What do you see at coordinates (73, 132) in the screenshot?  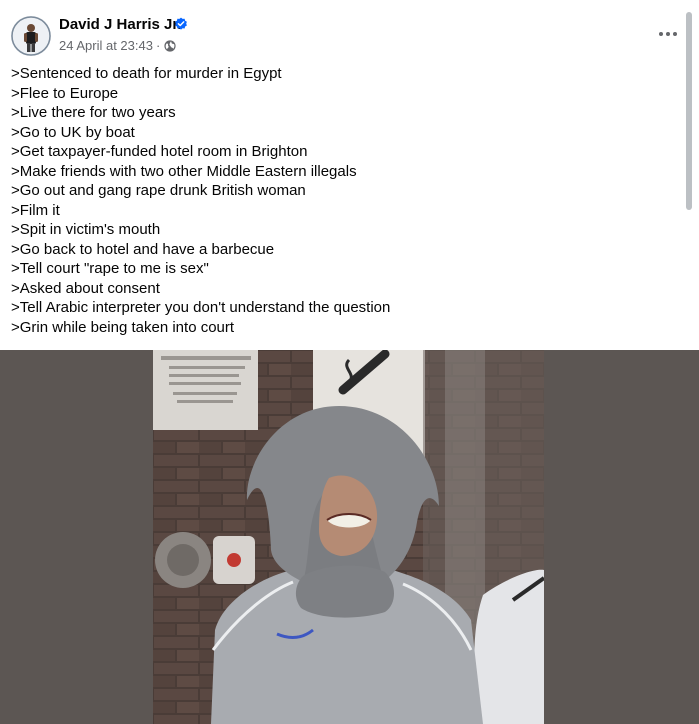 I see `post-line: >Go to UK by boat` at bounding box center [73, 132].